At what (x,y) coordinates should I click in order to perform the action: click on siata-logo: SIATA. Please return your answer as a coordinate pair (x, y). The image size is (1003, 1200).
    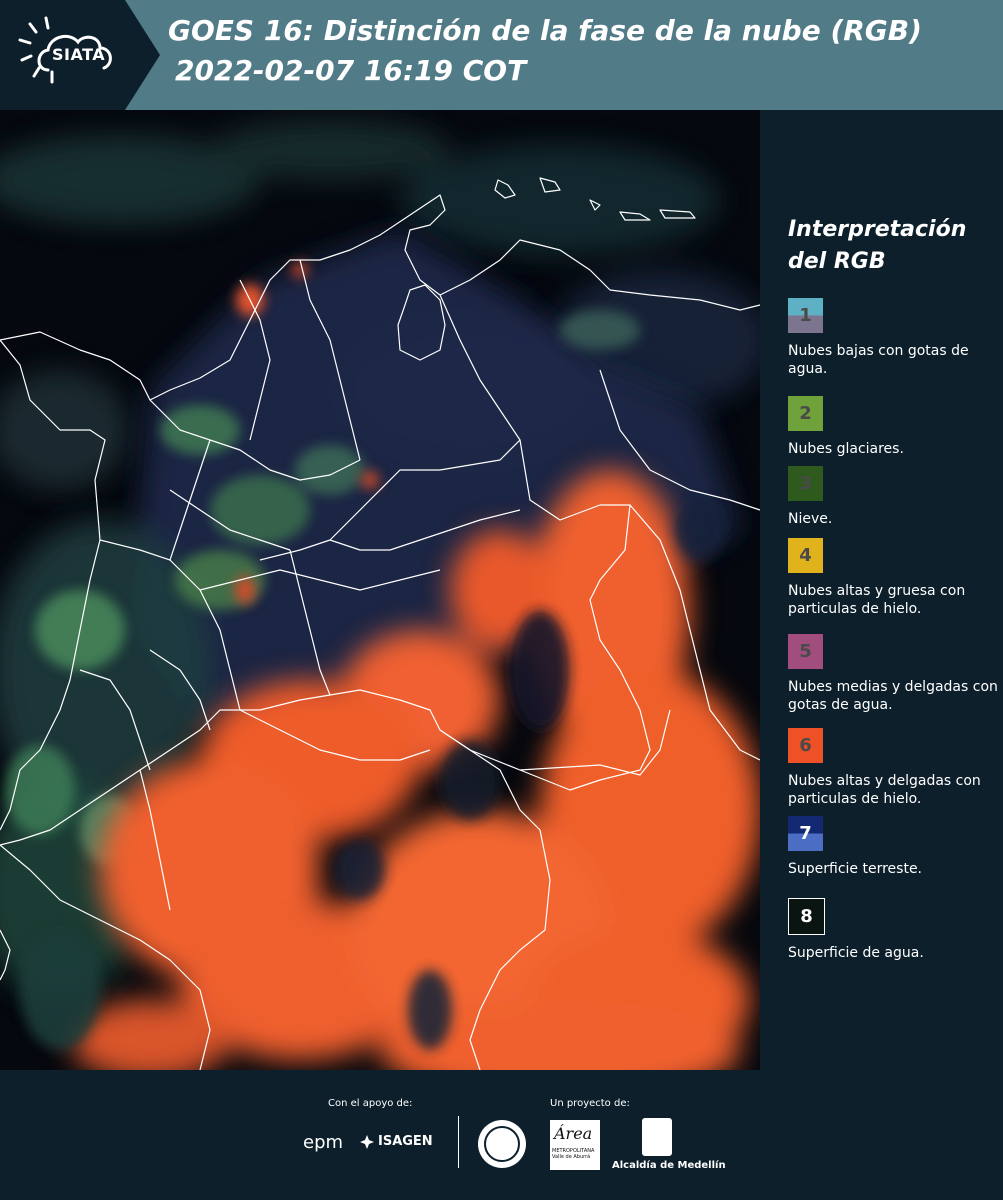
    Looking at the image, I should click on (80, 55).